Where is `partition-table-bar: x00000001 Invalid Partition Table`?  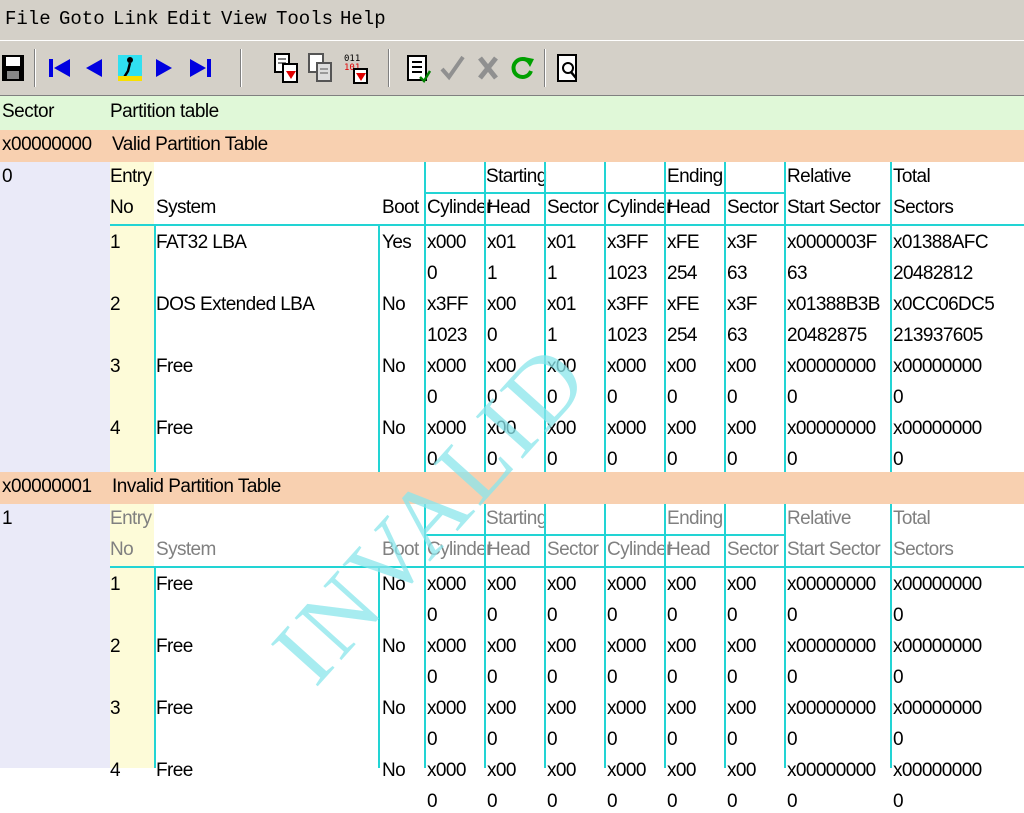 partition-table-bar: x00000001 Invalid Partition Table is located at coordinates (512, 488).